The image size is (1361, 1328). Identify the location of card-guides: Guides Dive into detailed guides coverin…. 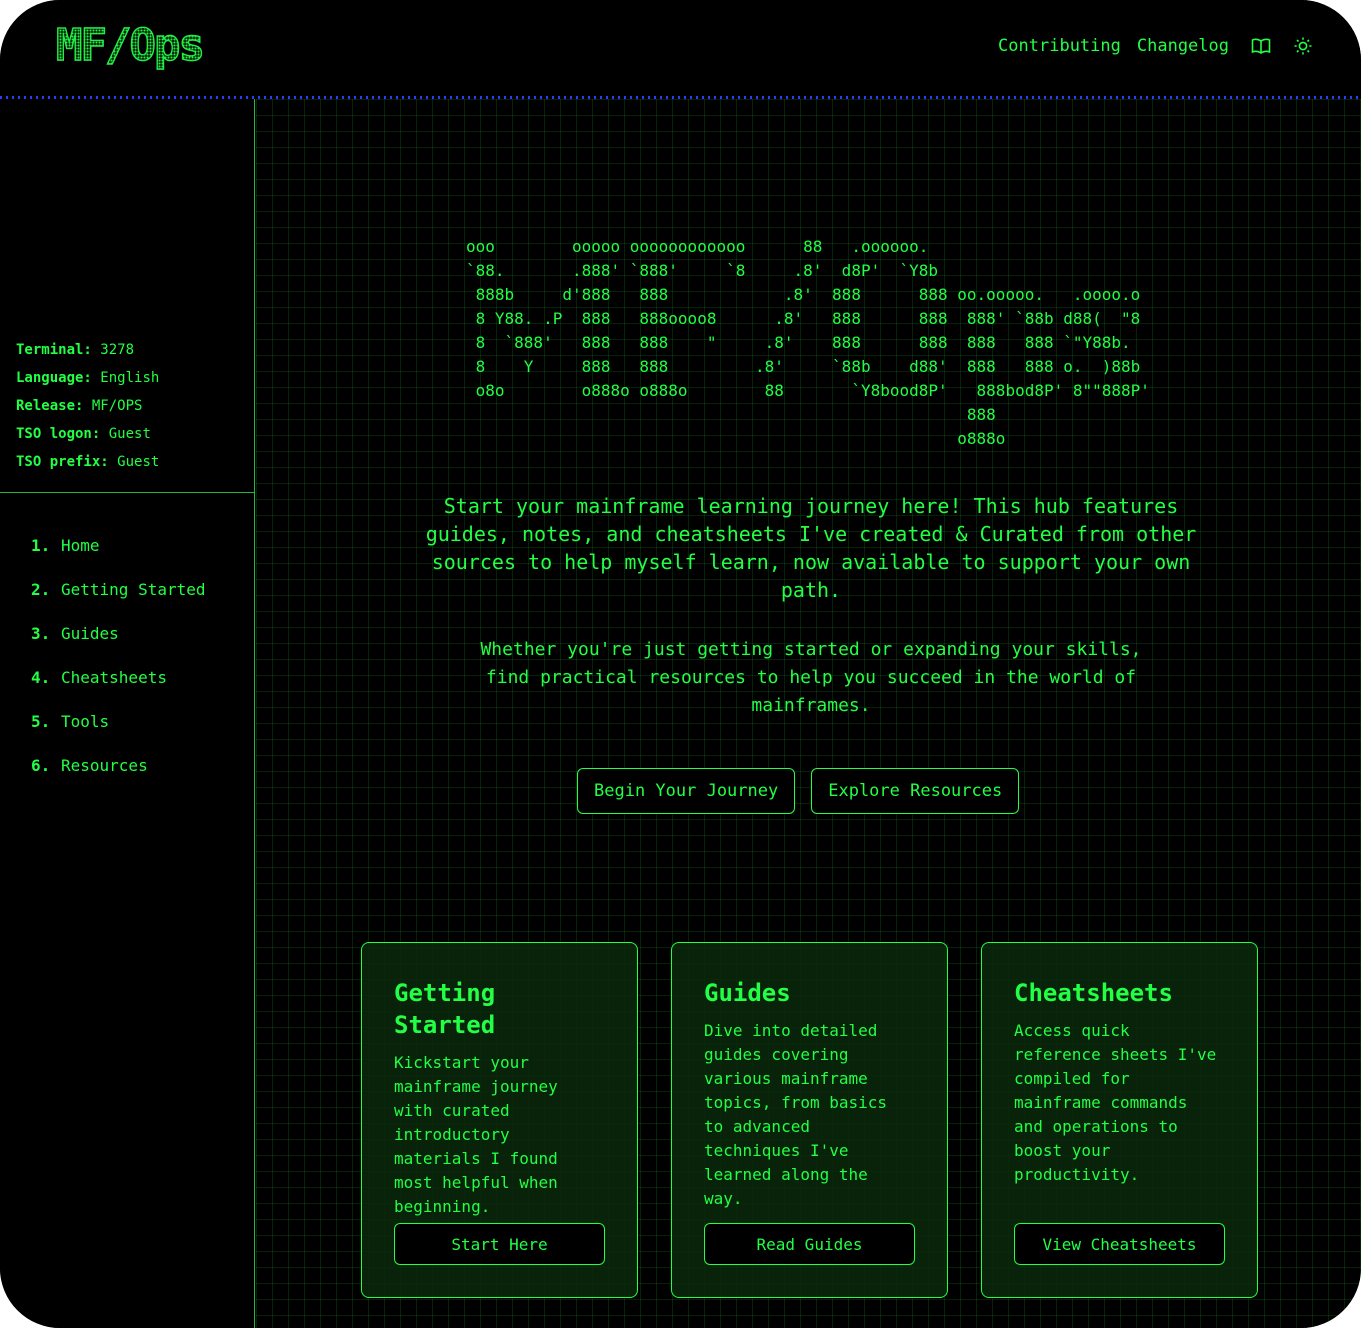
(809, 1120).